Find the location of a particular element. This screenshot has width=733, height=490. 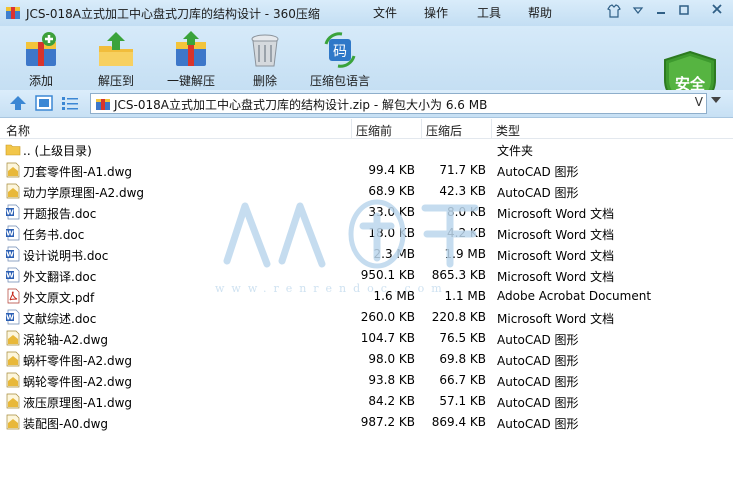

file-size: 33.0 KB is located at coordinates (391, 212).